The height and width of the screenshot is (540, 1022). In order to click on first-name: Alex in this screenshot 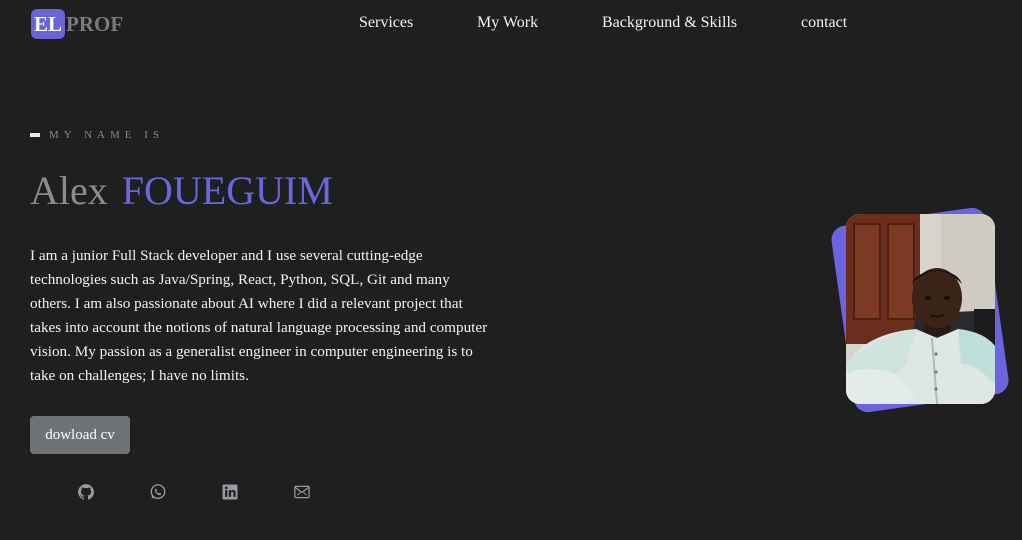, I will do `click(69, 190)`.